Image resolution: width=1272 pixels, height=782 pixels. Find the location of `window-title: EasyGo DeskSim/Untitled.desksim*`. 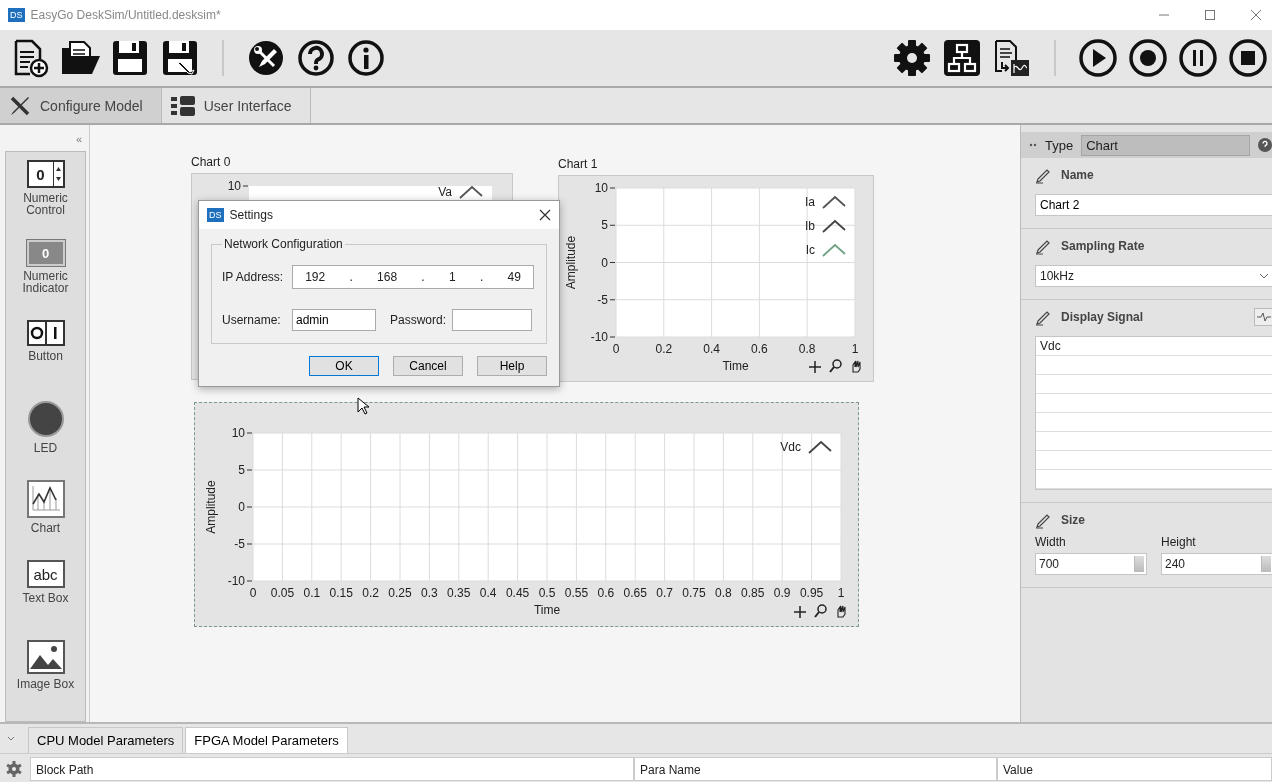

window-title: EasyGo DeskSim/Untitled.desksim* is located at coordinates (125, 15).